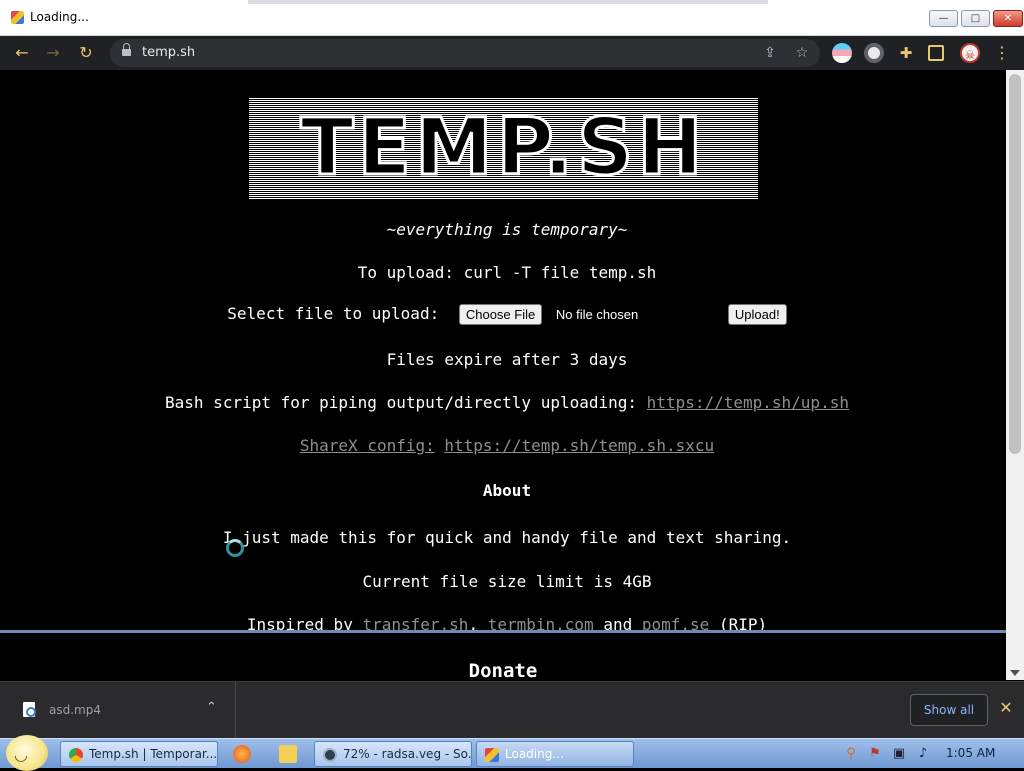 The height and width of the screenshot is (771, 1024). Describe the element at coordinates (507, 272) in the screenshot. I see `upload-command: To upload: curl -T file temp.sh` at that location.